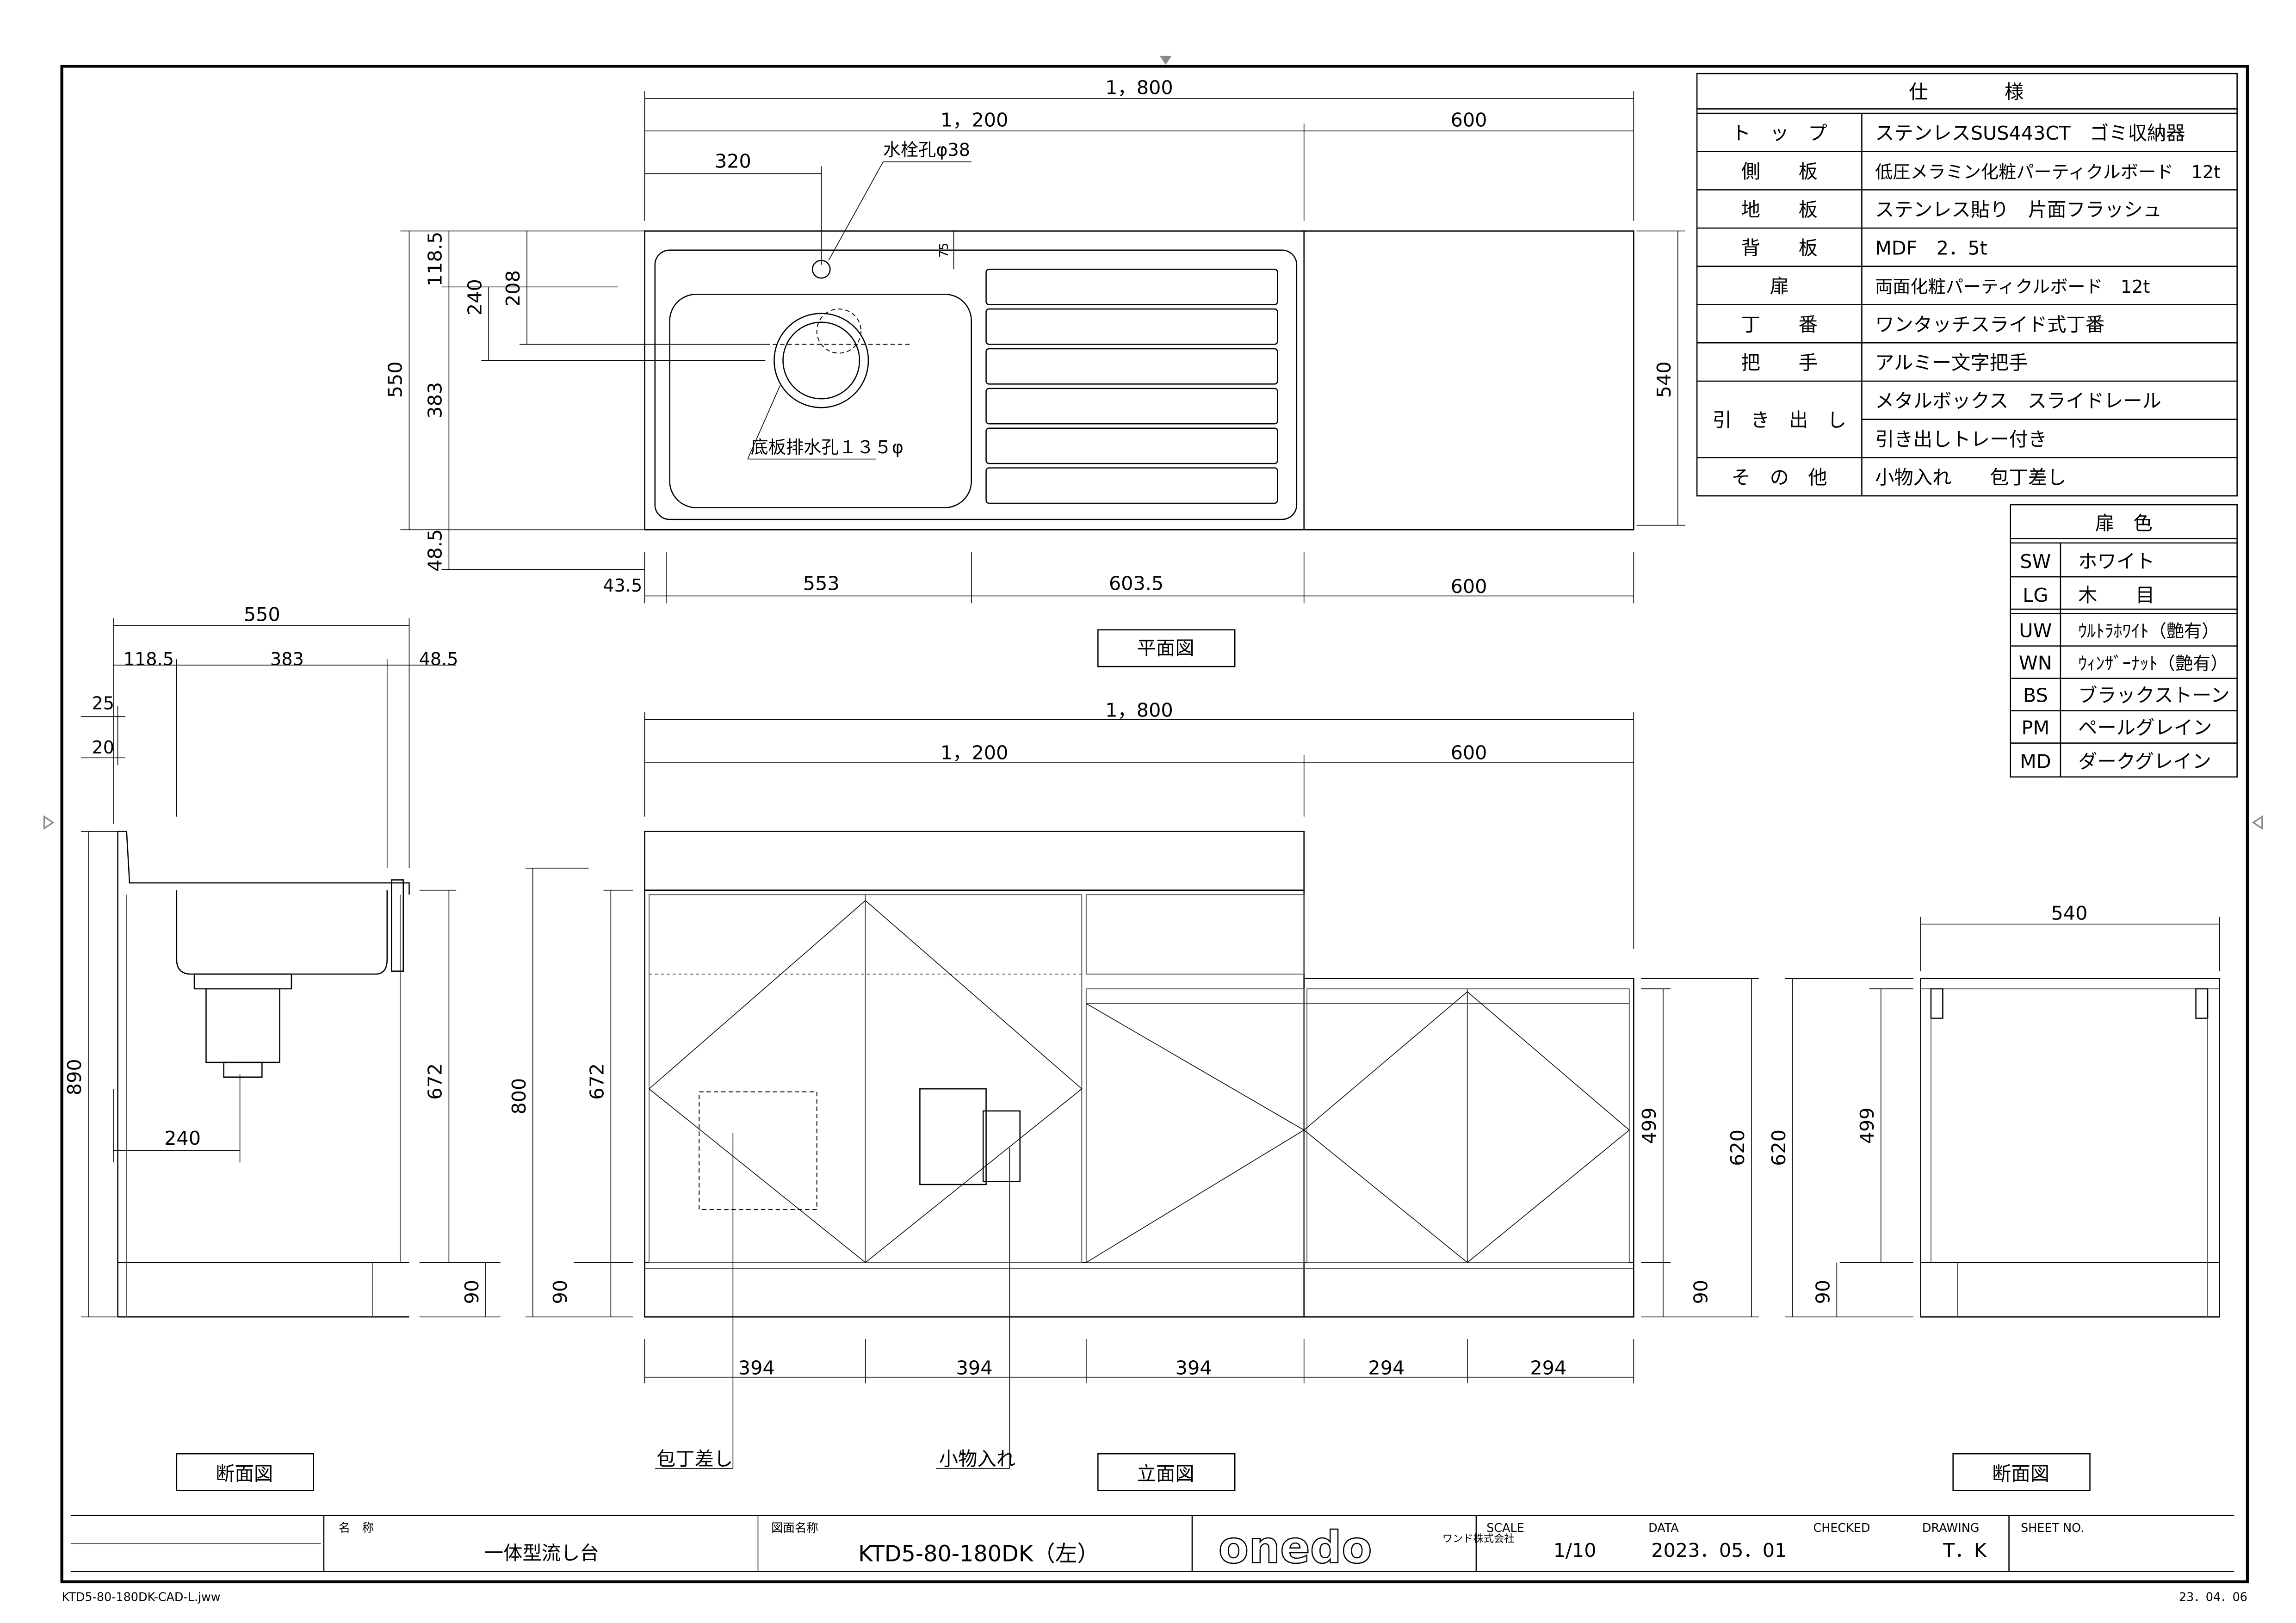  Describe the element at coordinates (1165, 648) in the screenshot. I see `plan-view-label: 平面図` at that location.